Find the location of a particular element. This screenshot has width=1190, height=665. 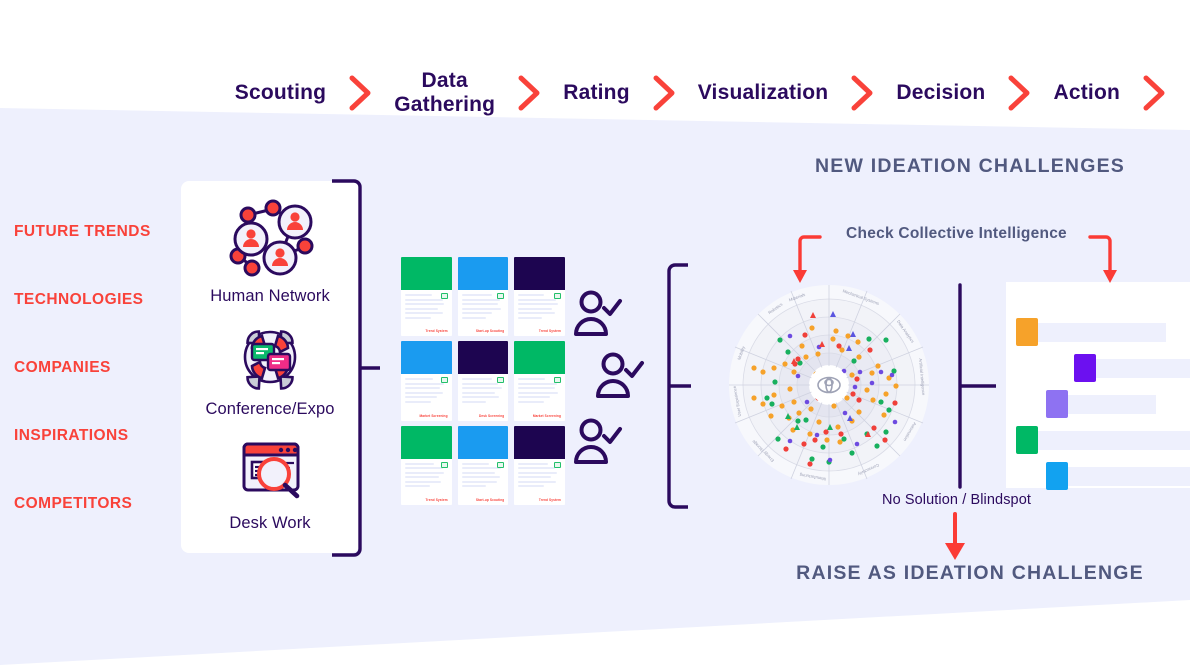

source-label: Desk Work is located at coordinates (270, 522).